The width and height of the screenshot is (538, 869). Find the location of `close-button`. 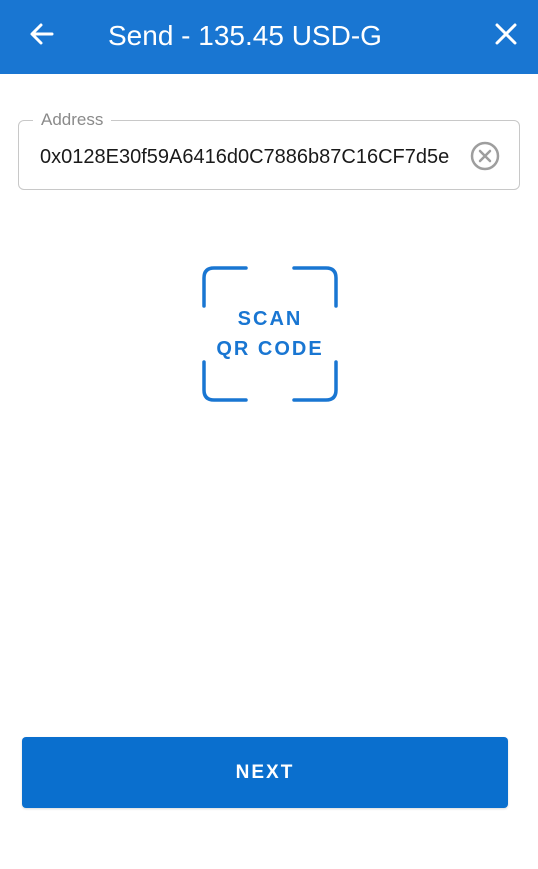

close-button is located at coordinates (506, 34).